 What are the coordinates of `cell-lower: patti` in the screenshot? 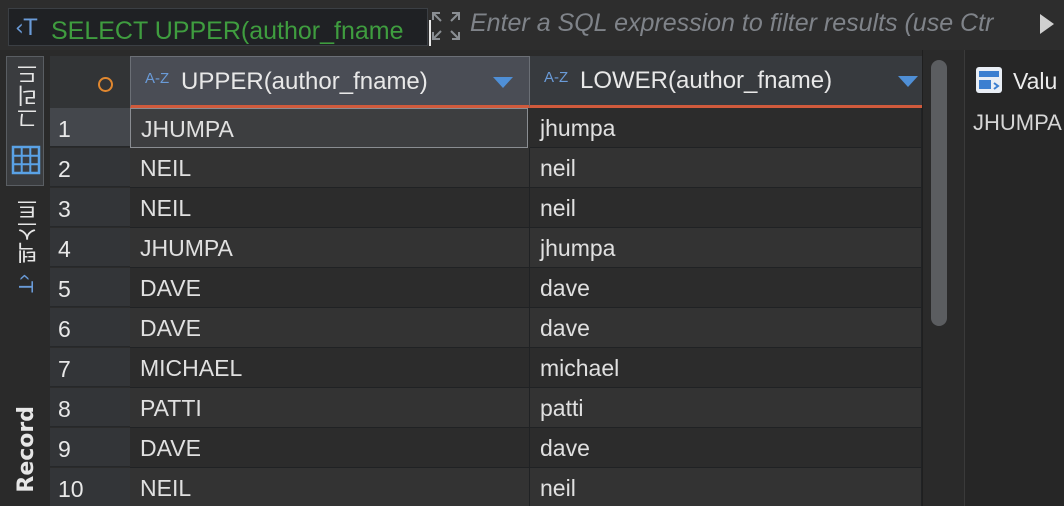 It's located at (726, 408).